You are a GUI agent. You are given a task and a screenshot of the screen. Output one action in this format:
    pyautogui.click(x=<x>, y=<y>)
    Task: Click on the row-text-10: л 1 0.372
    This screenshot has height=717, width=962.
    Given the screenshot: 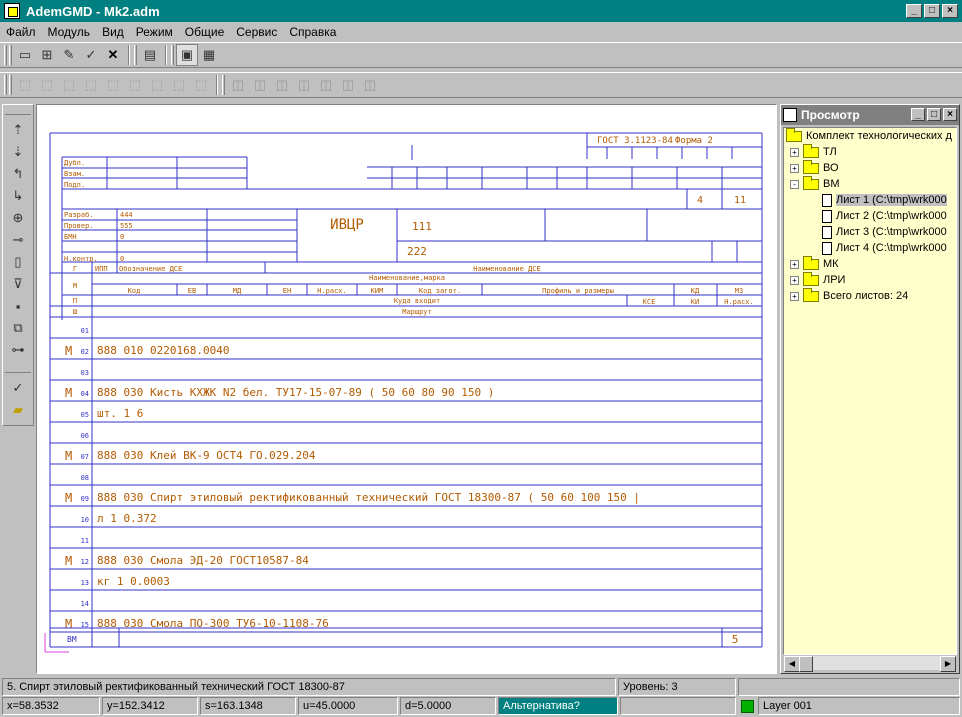 What is the action you would take?
    pyautogui.click(x=127, y=518)
    